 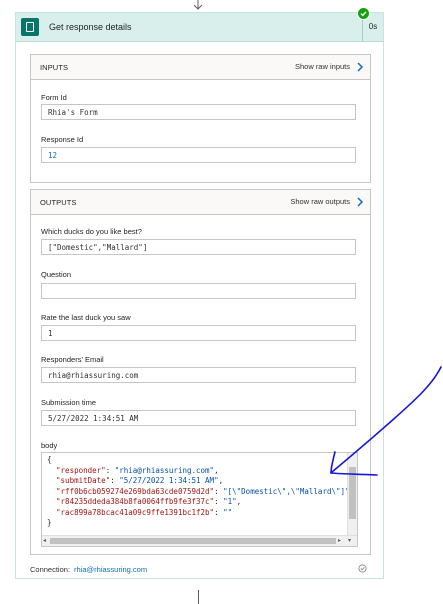 What do you see at coordinates (164, 470) in the screenshot?
I see `json-value: "rhia@rhiassuring.com"` at bounding box center [164, 470].